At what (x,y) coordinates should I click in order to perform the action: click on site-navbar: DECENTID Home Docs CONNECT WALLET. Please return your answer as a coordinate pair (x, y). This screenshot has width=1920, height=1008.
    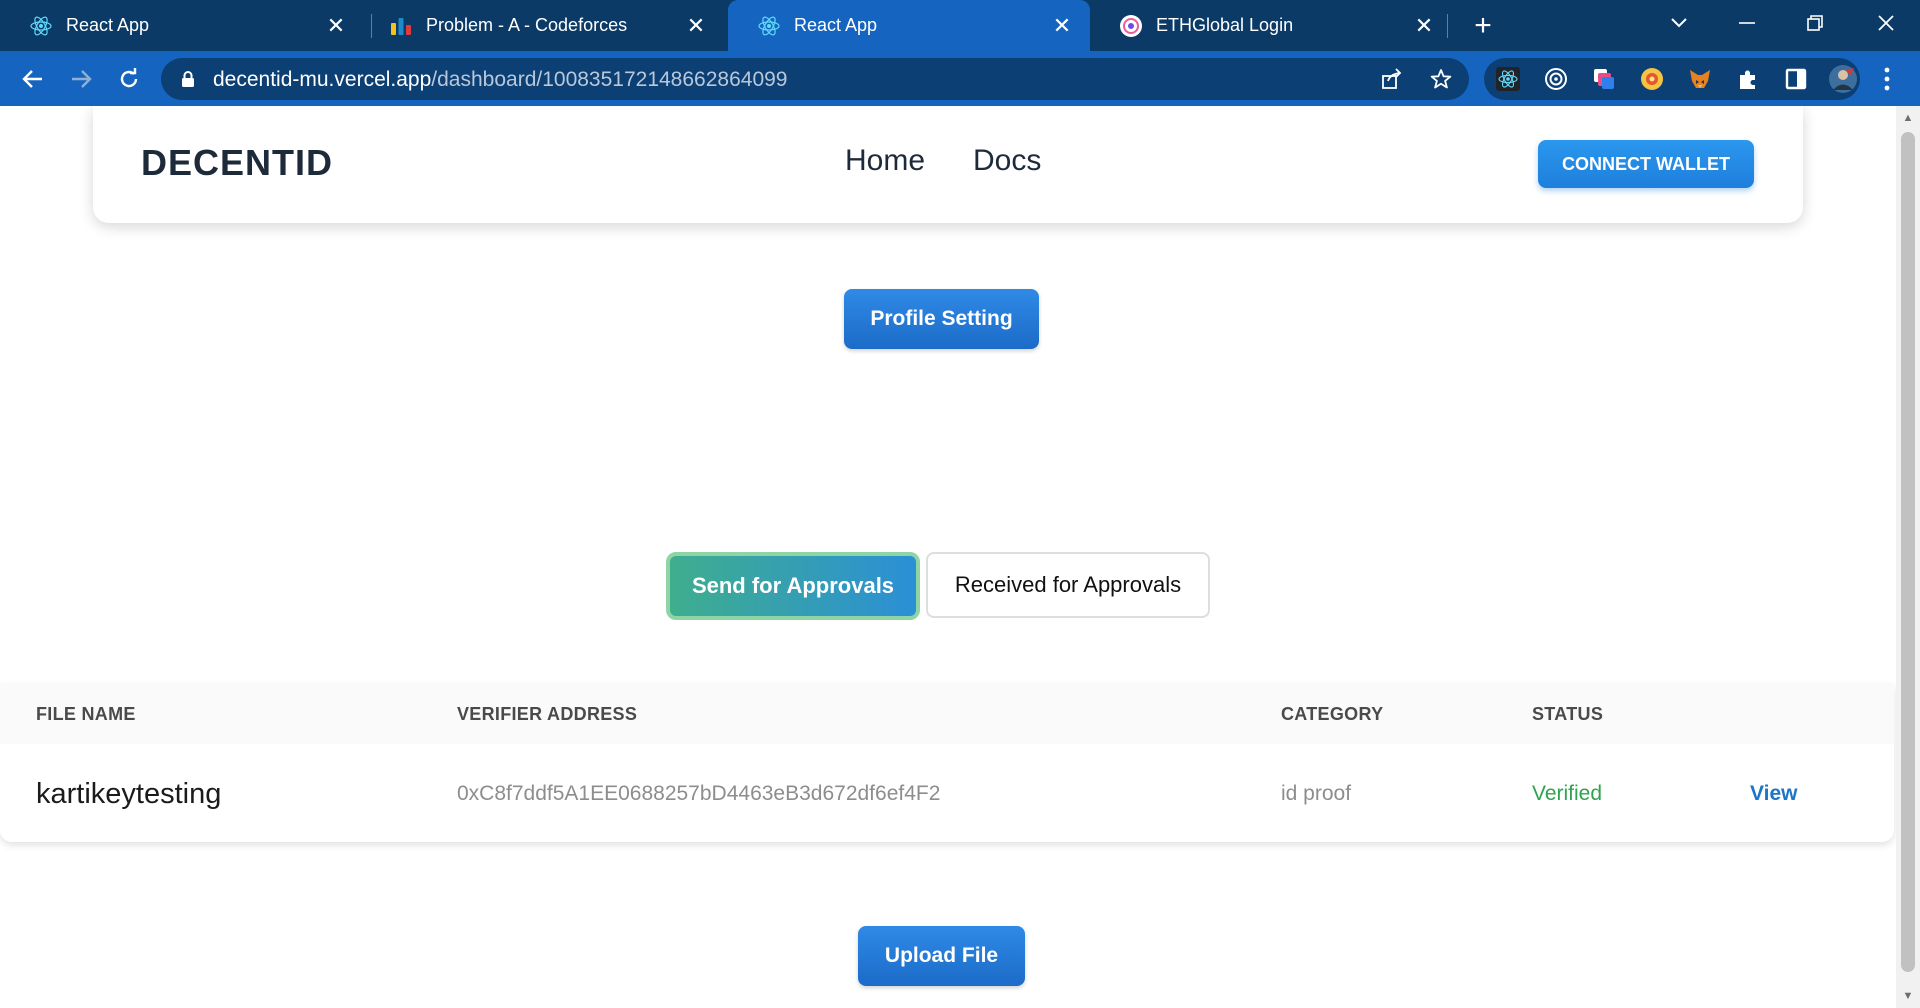
    Looking at the image, I should click on (948, 164).